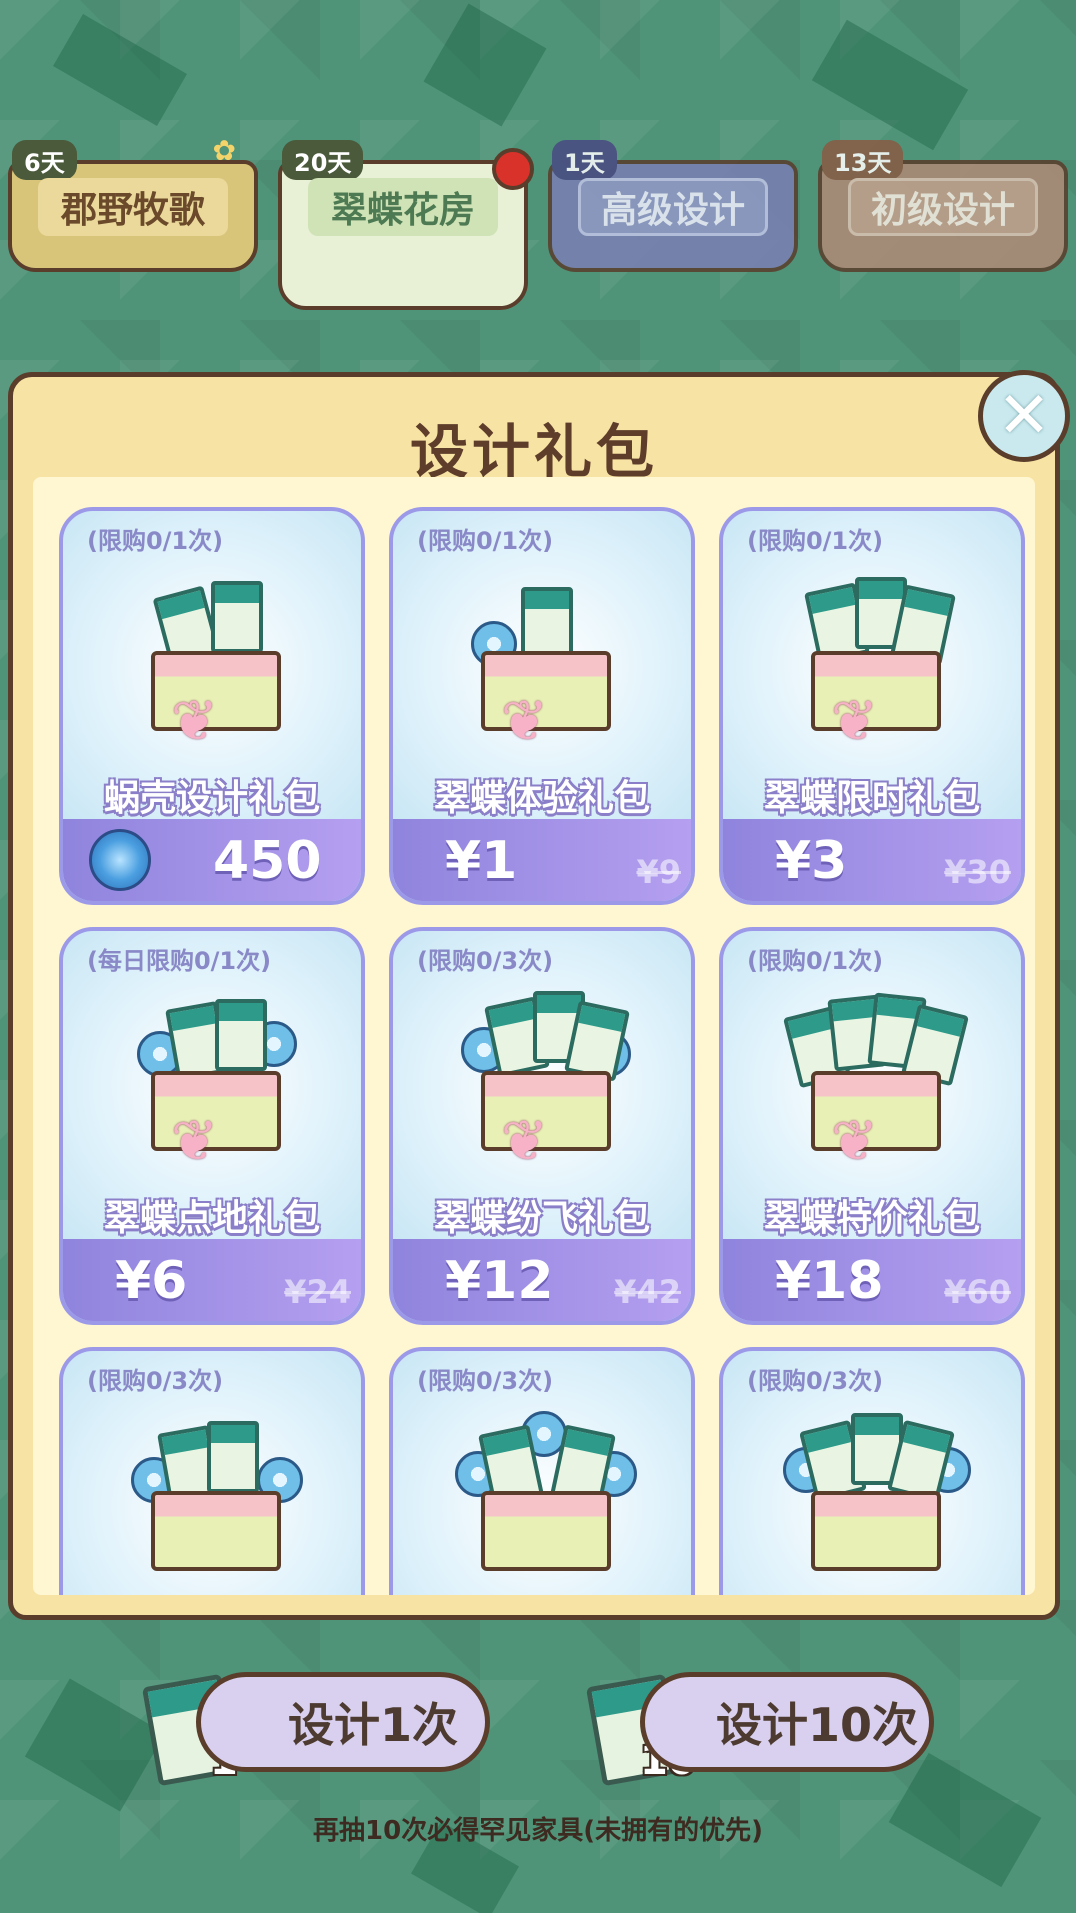  I want to click on gift-pack-card: (限购0/3次) ❦ 翠蝶纷飞礼包 ¥12 ¥42, so click(542, 1126).